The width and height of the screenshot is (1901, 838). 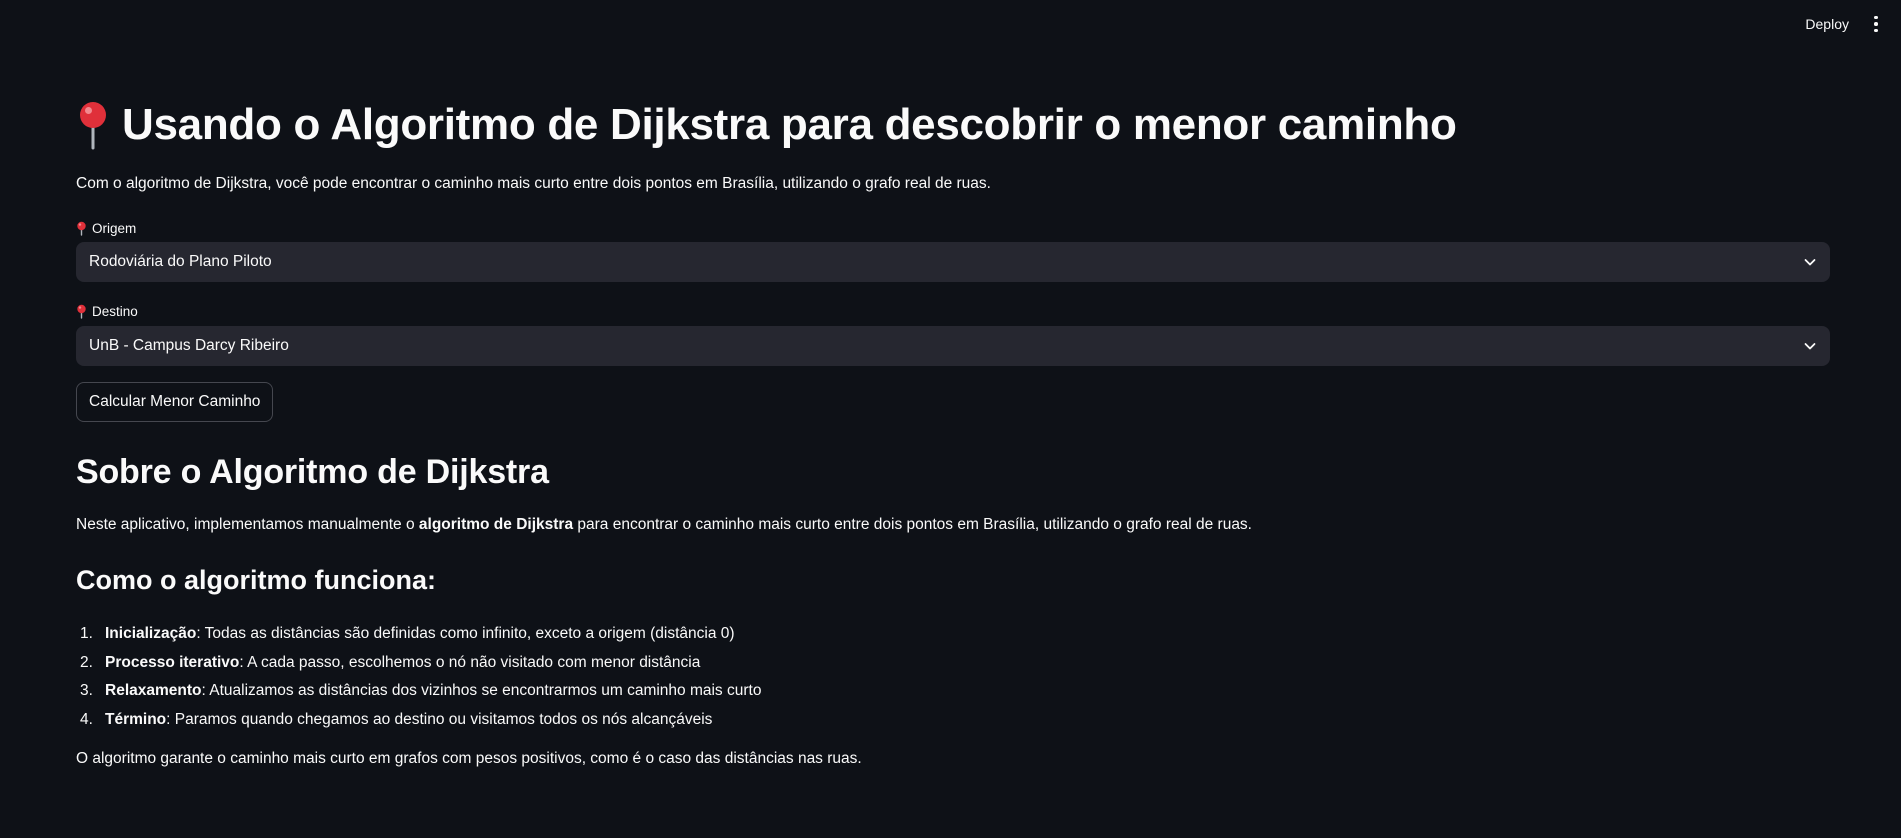 I want to click on destination-label-text: Destino, so click(x=115, y=311).